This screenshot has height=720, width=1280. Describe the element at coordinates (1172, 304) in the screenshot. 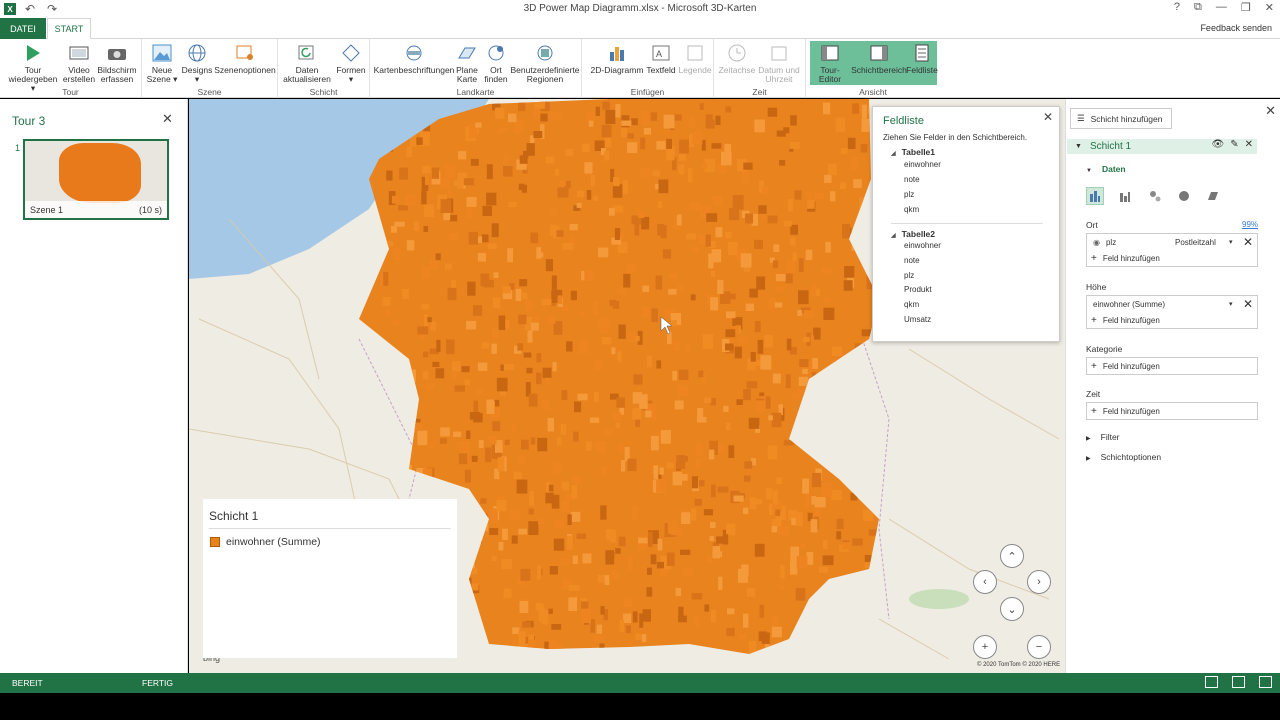

I see `height-field-row: einwohner (Summe) ▾ ✕` at that location.